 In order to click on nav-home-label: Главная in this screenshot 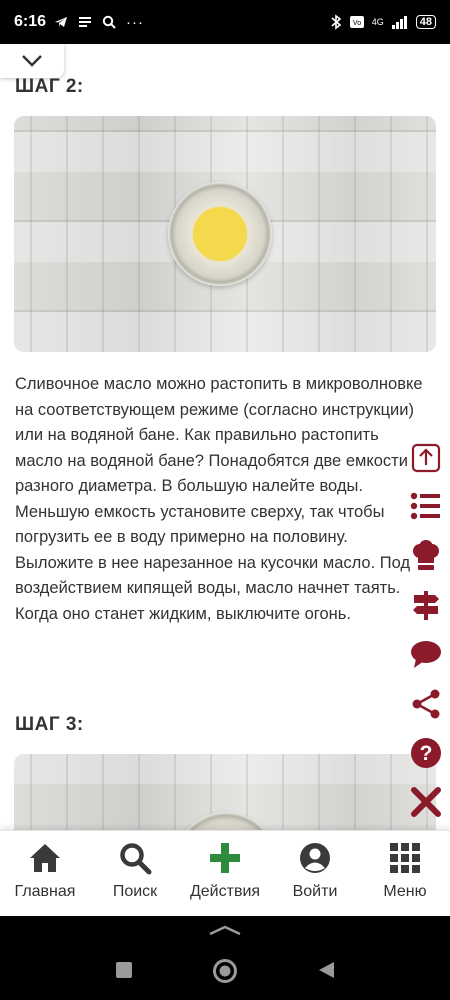, I will do `click(45, 891)`.